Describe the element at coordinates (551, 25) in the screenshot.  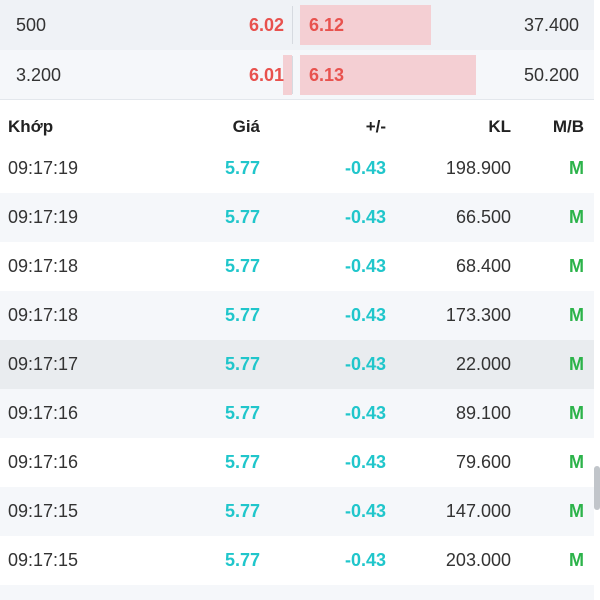
I see `ask-volume: 37.400` at that location.